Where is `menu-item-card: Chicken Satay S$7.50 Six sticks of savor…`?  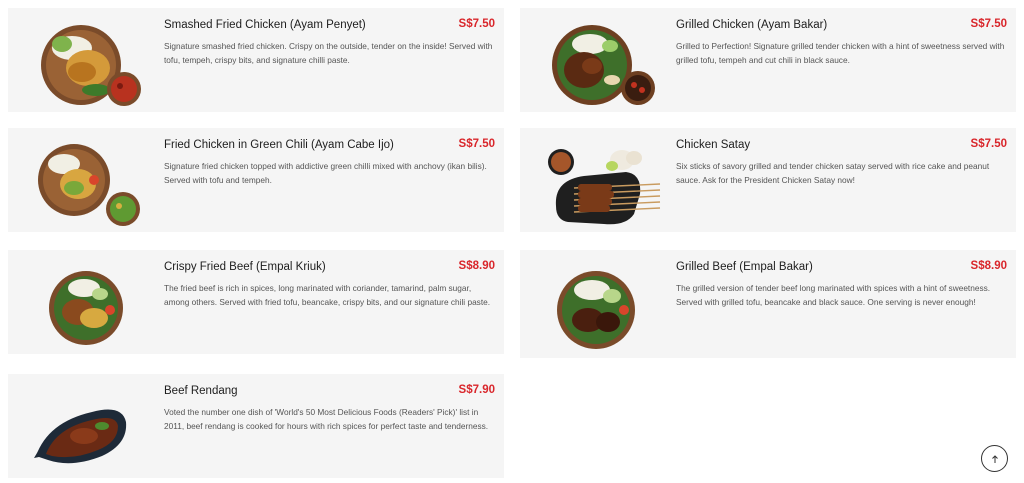
menu-item-card: Chicken Satay S$7.50 Six sticks of savor… is located at coordinates (768, 180).